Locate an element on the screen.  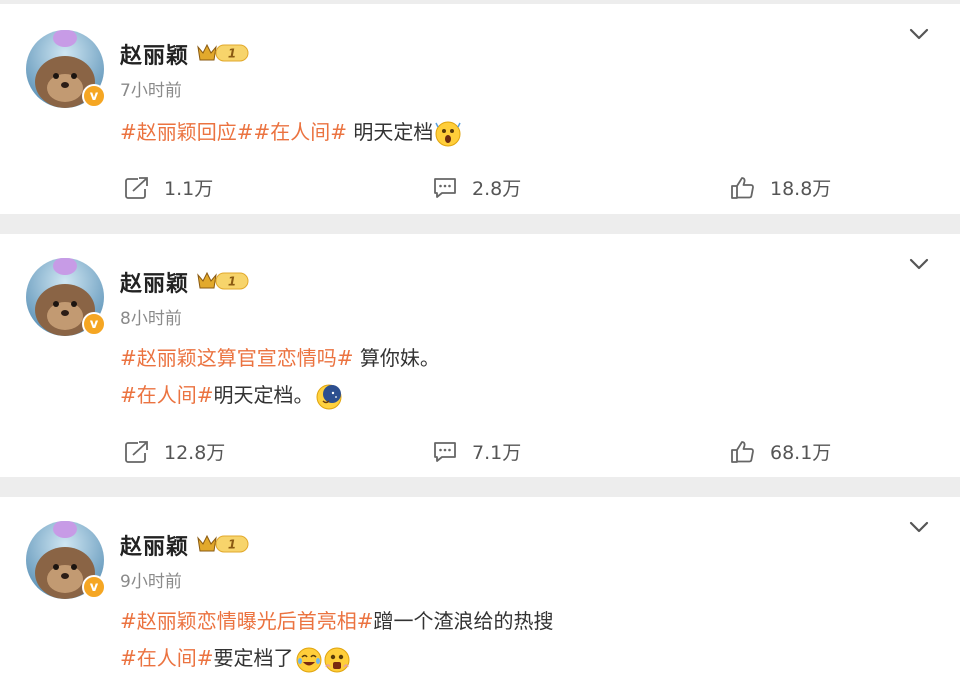
post-text: #赵丽颖这算官宣恋情吗# 算你妹。 is located at coordinates (280, 356).